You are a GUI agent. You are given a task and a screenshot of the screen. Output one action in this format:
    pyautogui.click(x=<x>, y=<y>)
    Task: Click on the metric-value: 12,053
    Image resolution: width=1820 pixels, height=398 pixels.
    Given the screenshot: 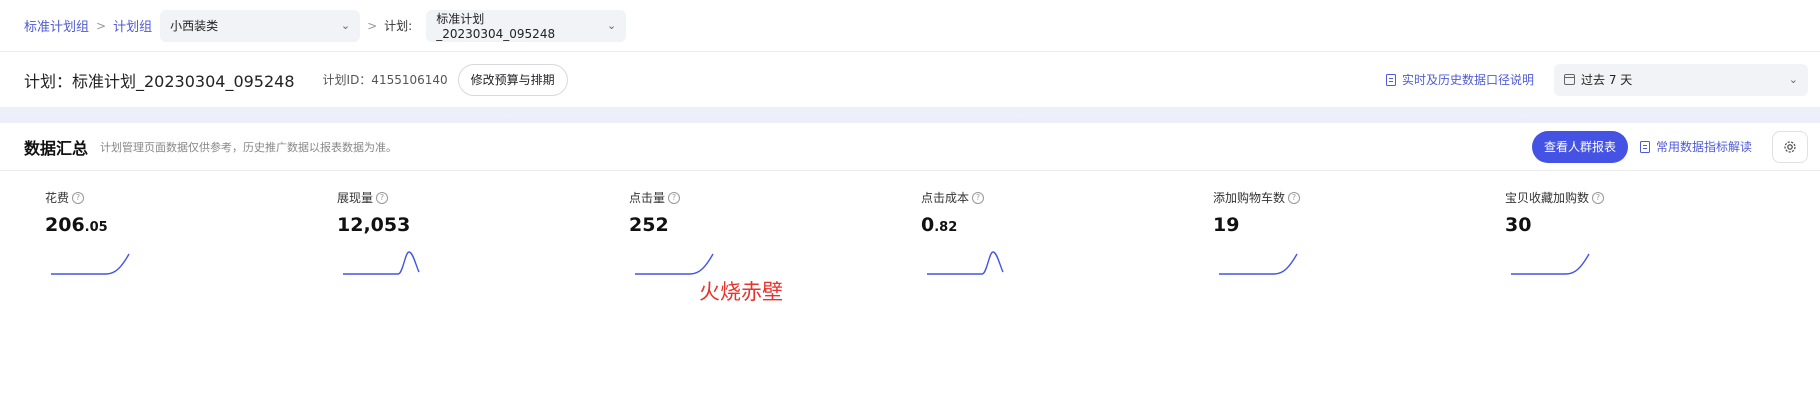 What is the action you would take?
    pyautogui.click(x=483, y=225)
    